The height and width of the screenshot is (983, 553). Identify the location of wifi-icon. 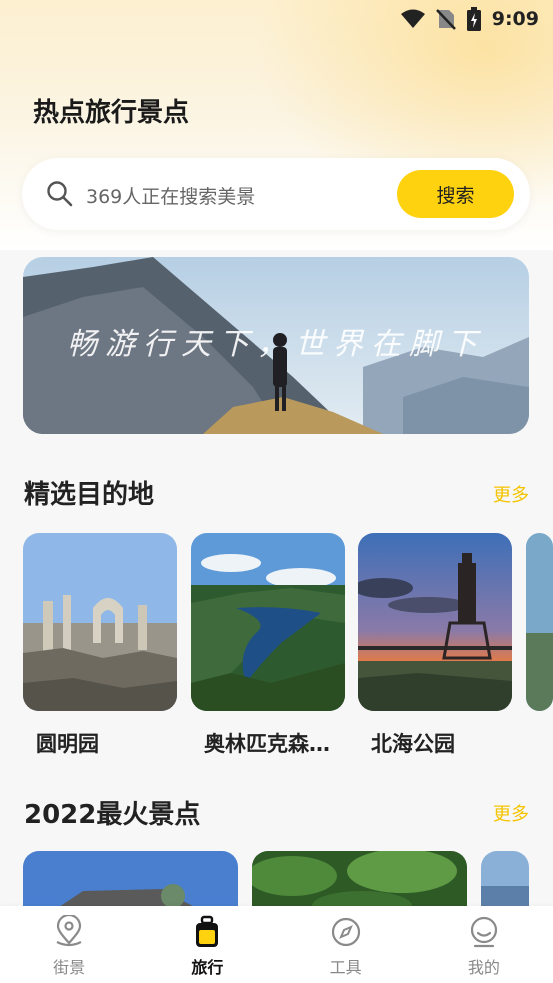
(412, 18).